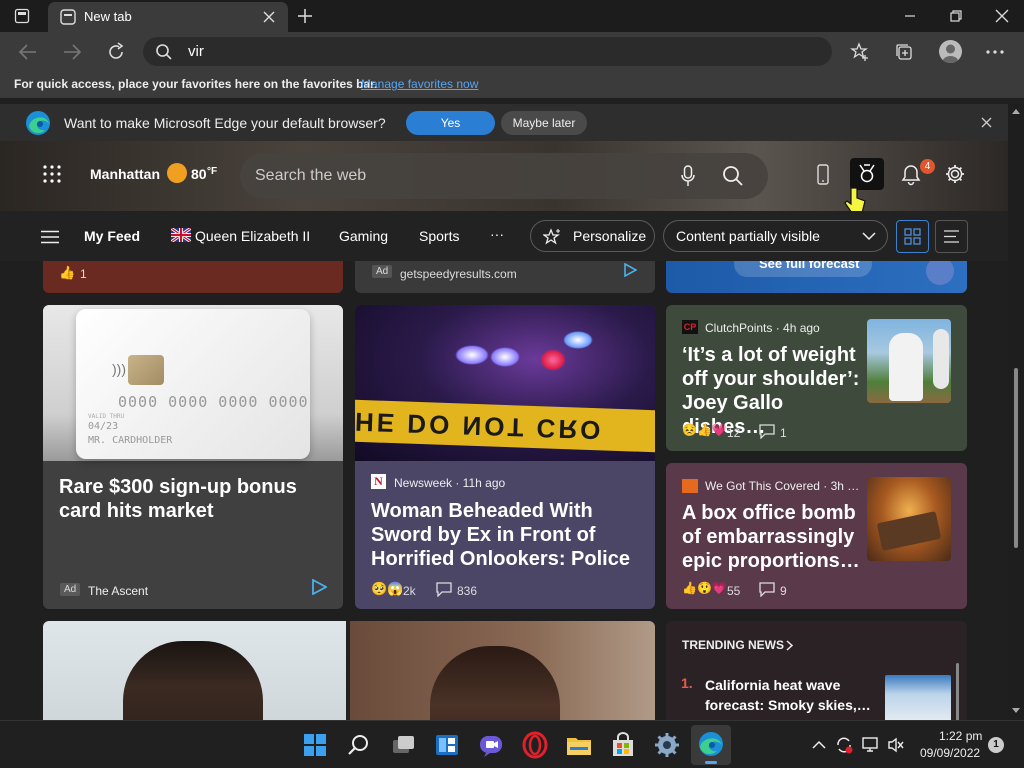  I want to click on edge-browser-icon, so click(711, 745).